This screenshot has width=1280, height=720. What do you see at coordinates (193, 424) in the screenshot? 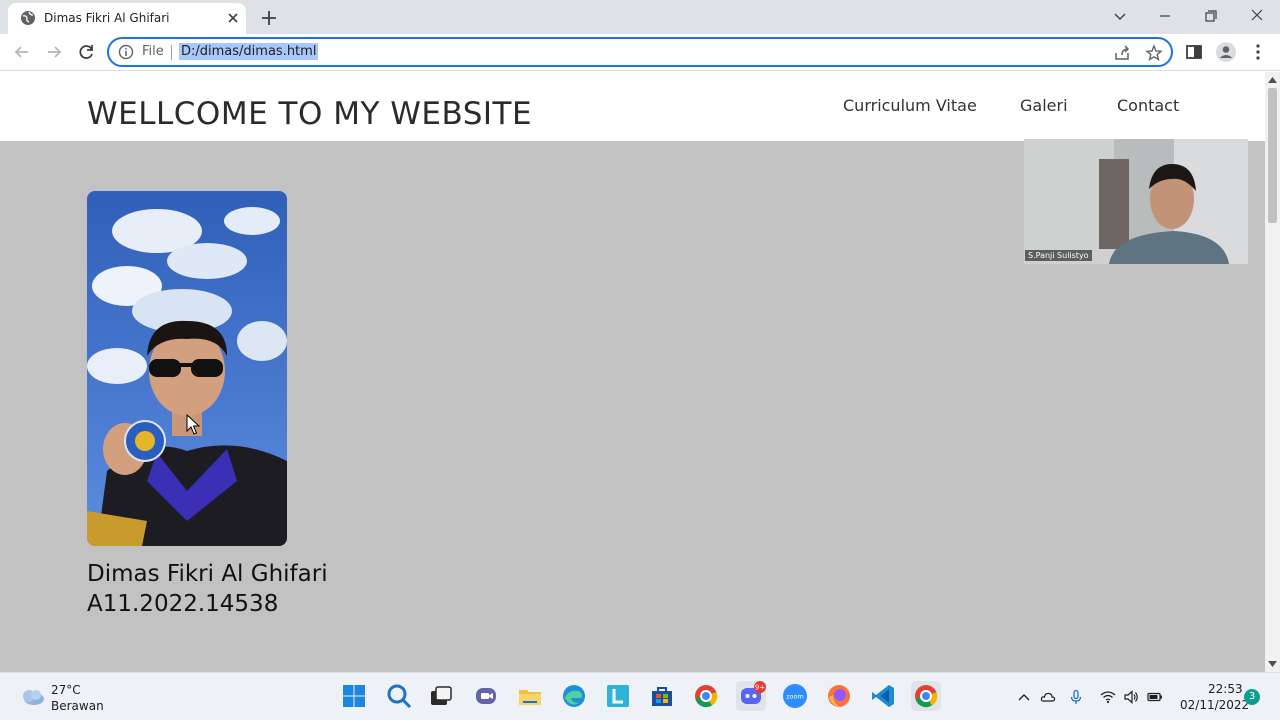
I see `mouse-cursor-icon` at bounding box center [193, 424].